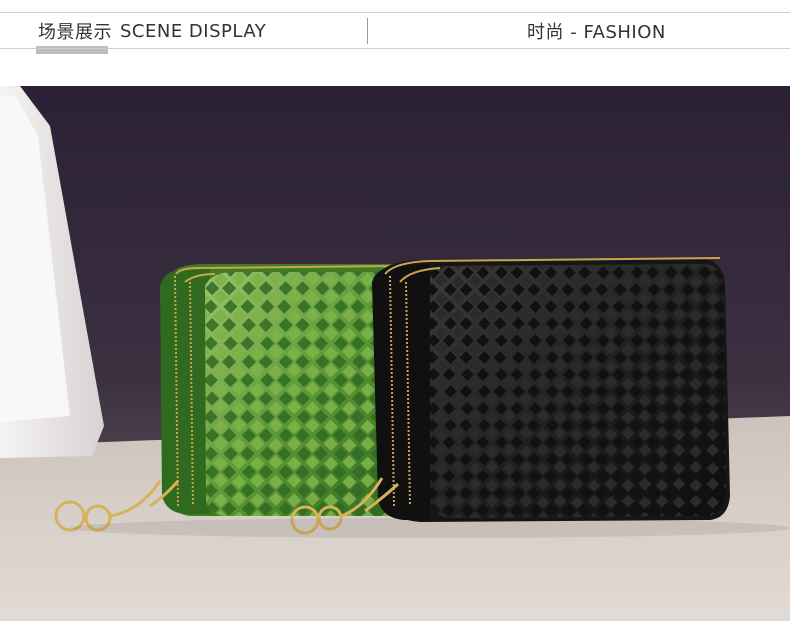  Describe the element at coordinates (395, 12) in the screenshot. I see `header-top-rule` at that location.